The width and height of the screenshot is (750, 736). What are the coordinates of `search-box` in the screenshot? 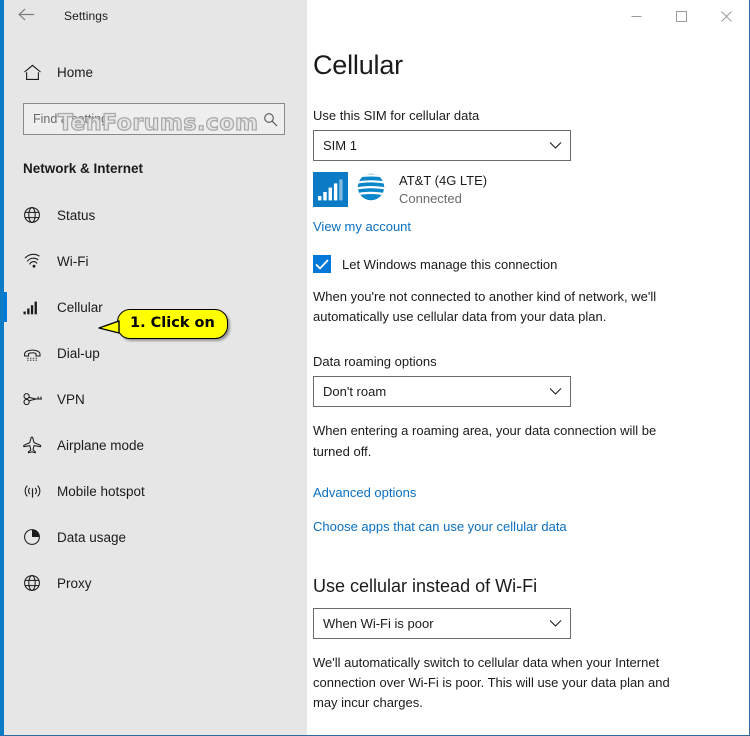 It's located at (154, 119).